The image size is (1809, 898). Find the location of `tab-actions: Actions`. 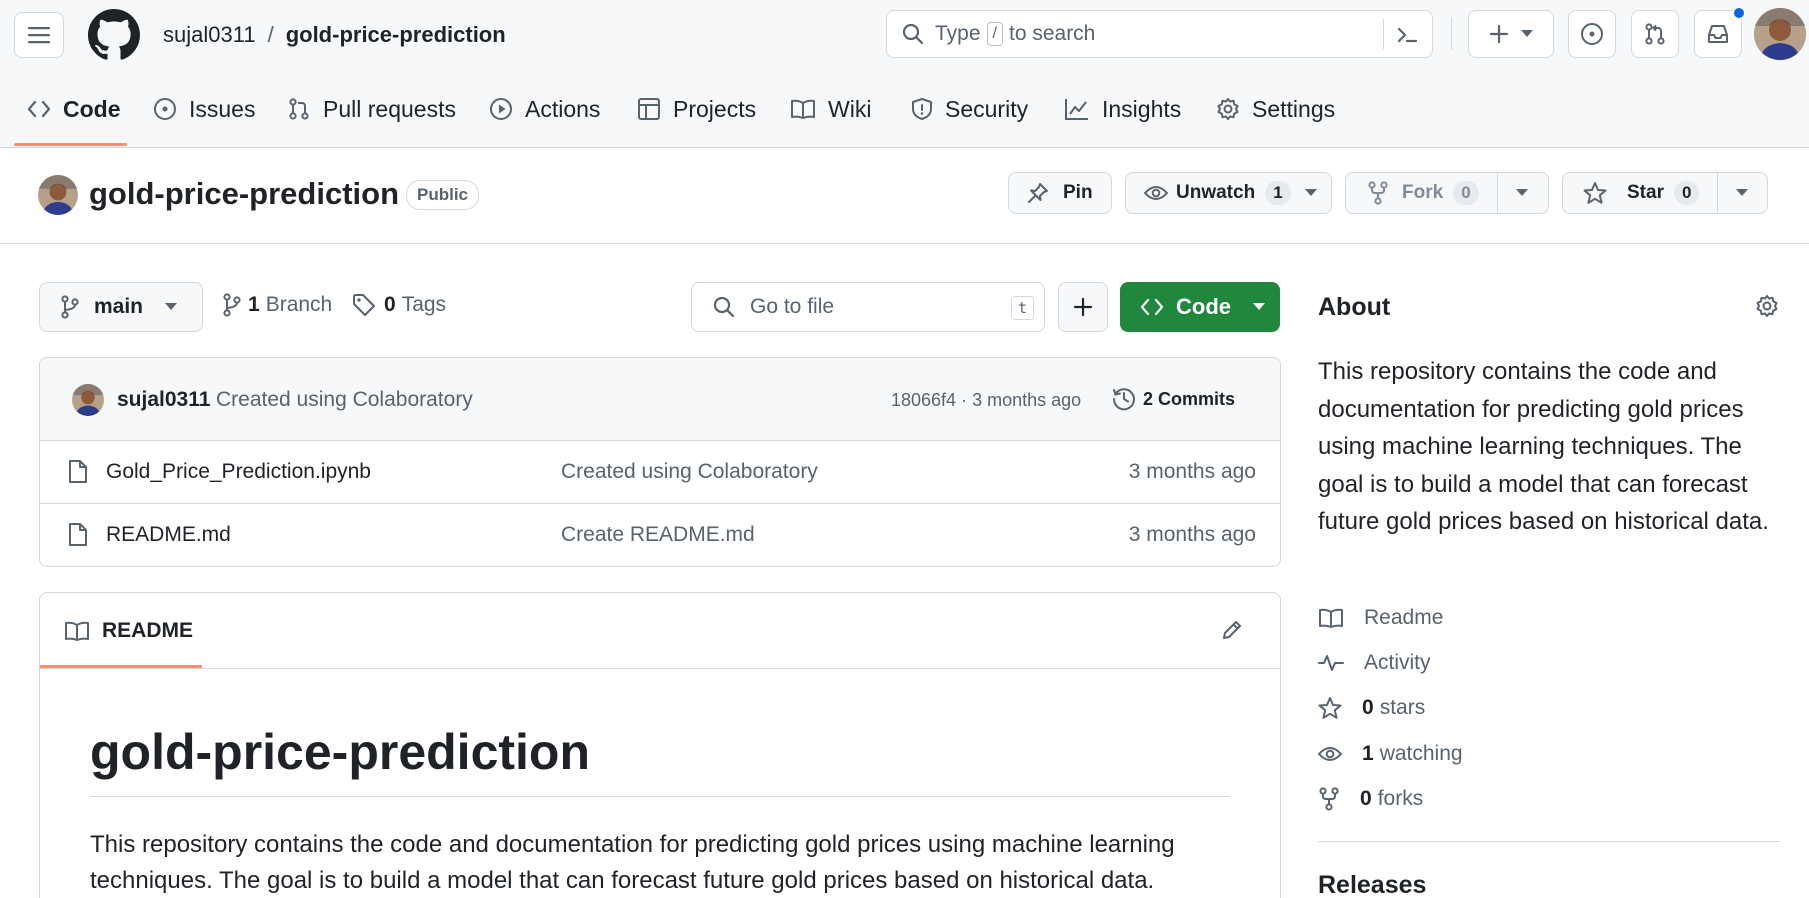

tab-actions: Actions is located at coordinates (544, 109).